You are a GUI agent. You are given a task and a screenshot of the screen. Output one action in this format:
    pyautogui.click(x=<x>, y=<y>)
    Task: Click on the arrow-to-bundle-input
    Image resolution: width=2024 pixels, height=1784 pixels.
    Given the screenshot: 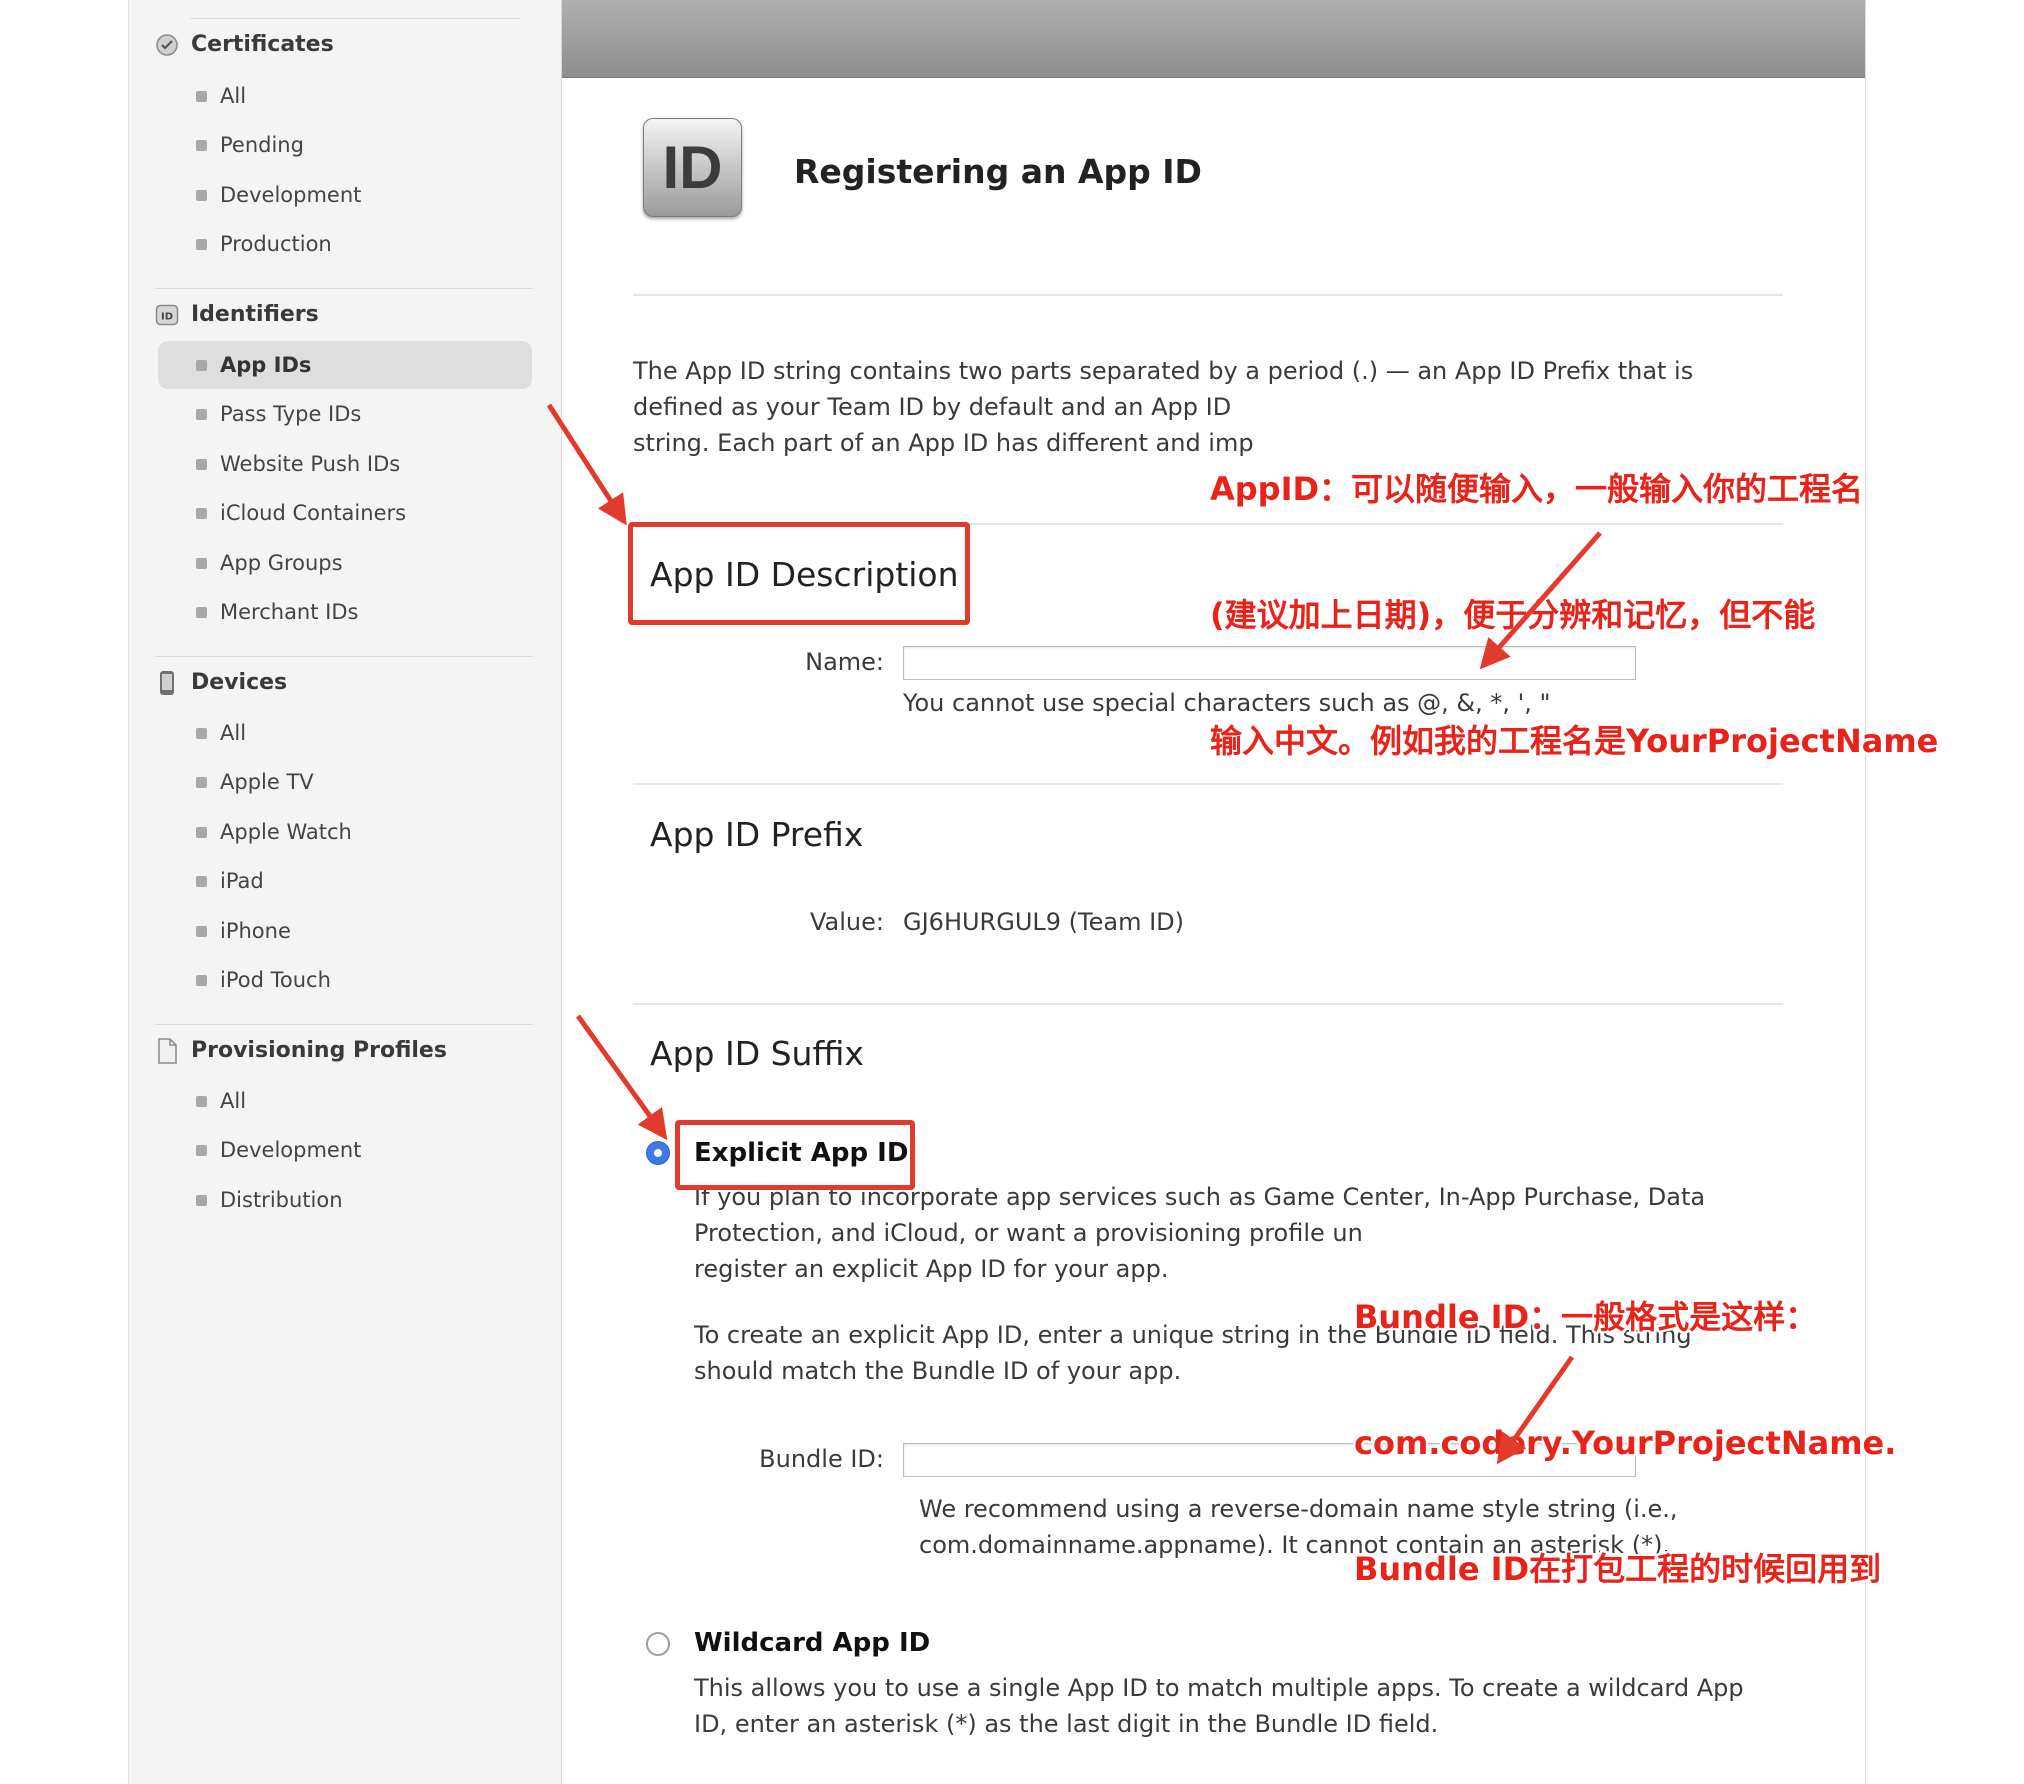 What is the action you would take?
    pyautogui.click(x=1535, y=1410)
    